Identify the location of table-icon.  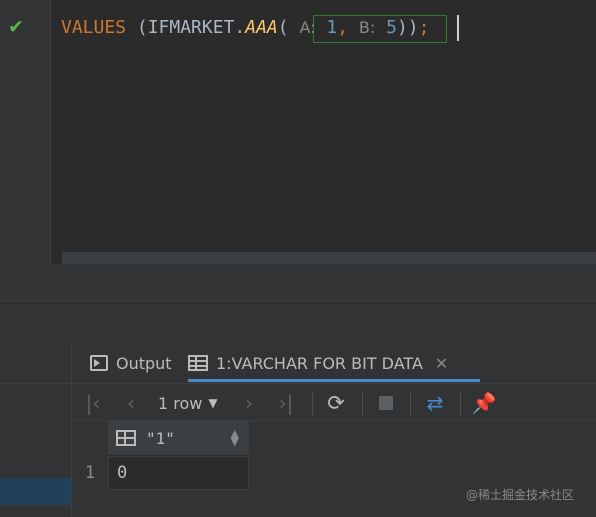
(198, 363).